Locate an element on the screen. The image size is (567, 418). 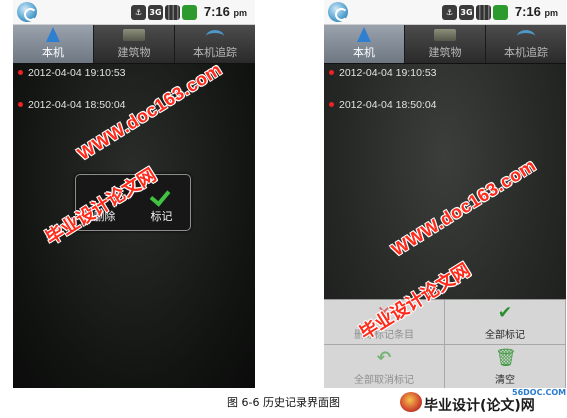
unmark-all-button: ↶ 全部取消标记 is located at coordinates (384, 366).